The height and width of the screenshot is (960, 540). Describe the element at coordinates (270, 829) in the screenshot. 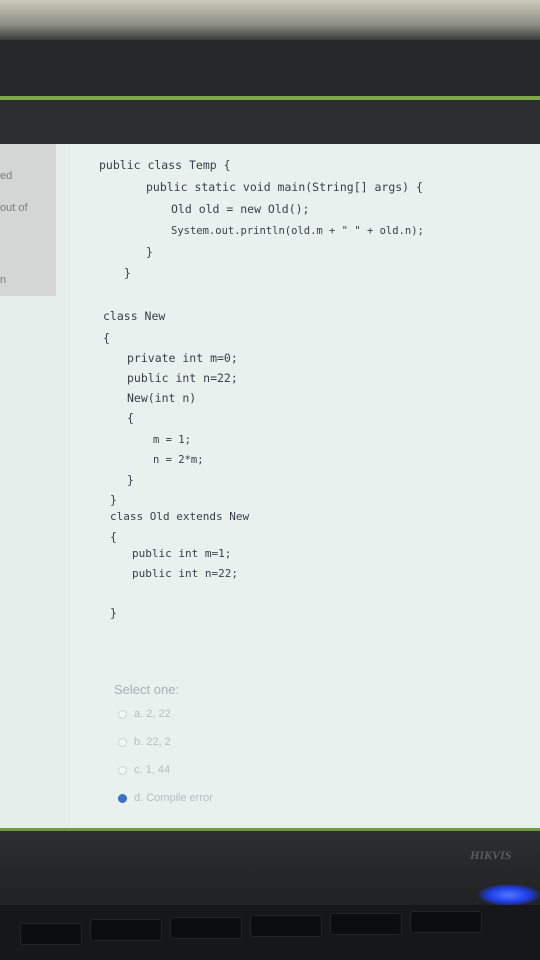

I see `footer-accent-line` at that location.